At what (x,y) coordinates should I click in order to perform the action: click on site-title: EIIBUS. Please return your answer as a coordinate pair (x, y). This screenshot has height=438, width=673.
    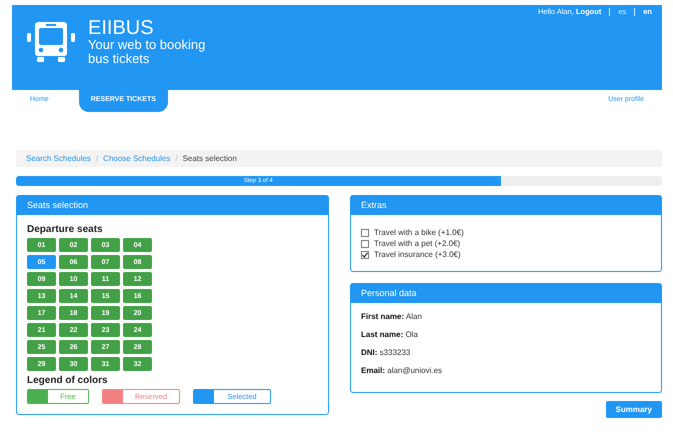
    Looking at the image, I should click on (121, 28).